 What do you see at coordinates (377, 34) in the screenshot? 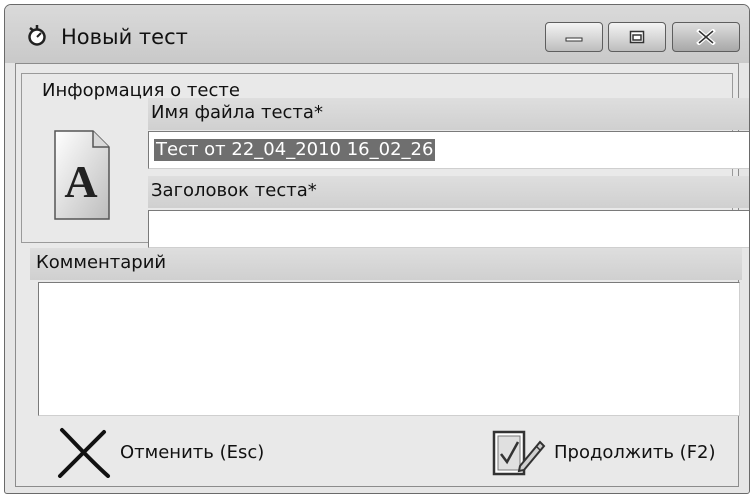
I see `title-bar: Новый тест` at bounding box center [377, 34].